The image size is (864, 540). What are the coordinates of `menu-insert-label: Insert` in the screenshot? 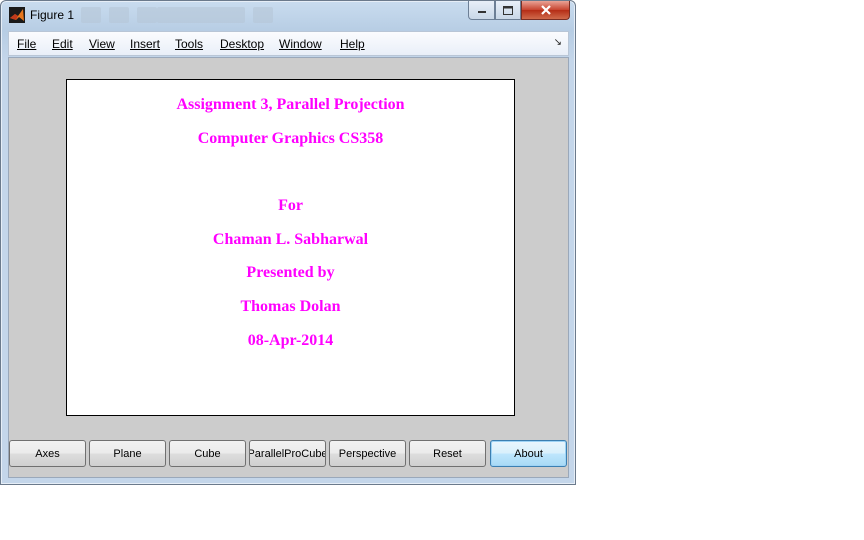 It's located at (145, 44).